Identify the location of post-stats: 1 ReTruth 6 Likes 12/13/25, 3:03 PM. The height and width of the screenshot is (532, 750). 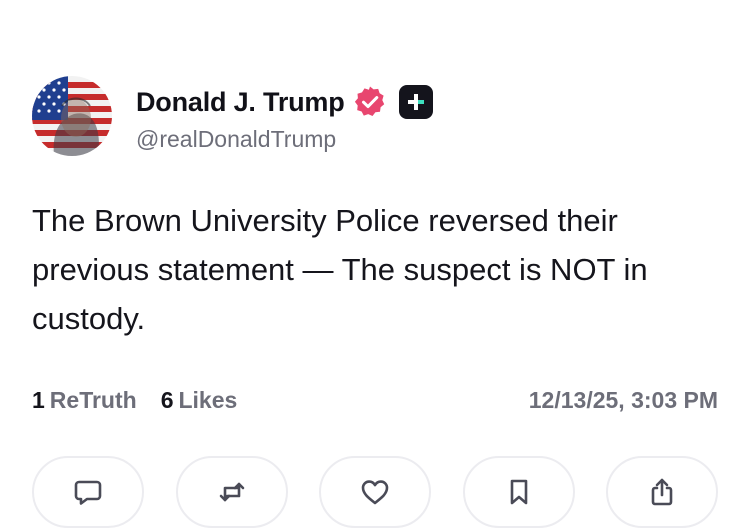
(375, 400).